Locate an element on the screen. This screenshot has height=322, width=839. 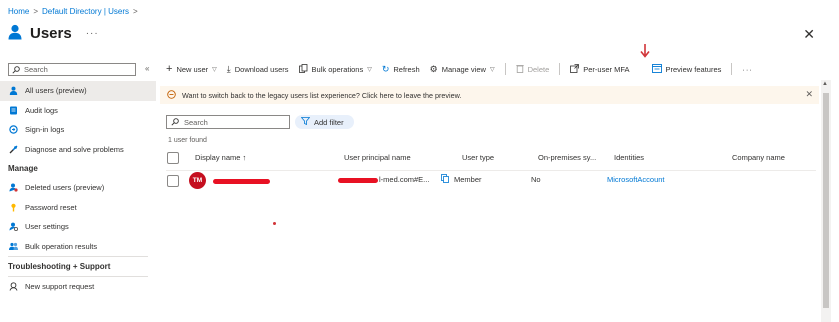
users-search-input: Search is located at coordinates (228, 122).